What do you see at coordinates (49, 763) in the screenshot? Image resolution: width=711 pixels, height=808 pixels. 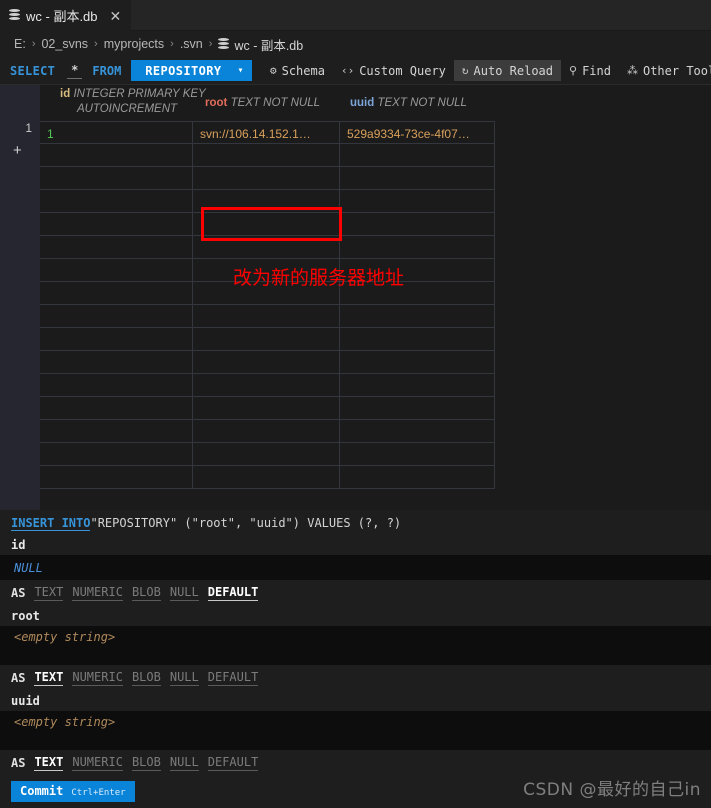 I see `type-option-text-uuid: TEXT` at bounding box center [49, 763].